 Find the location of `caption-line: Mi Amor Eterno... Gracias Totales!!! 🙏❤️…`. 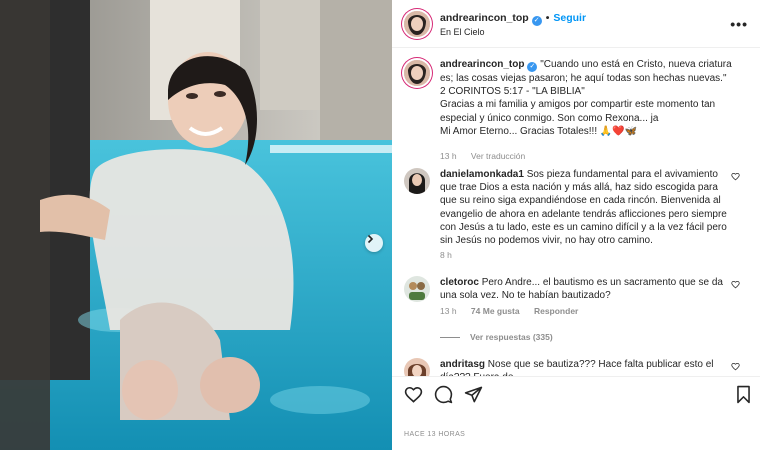

caption-line: Mi Amor Eterno... Gracias Totales!!! 🙏❤️… is located at coordinates (539, 131).